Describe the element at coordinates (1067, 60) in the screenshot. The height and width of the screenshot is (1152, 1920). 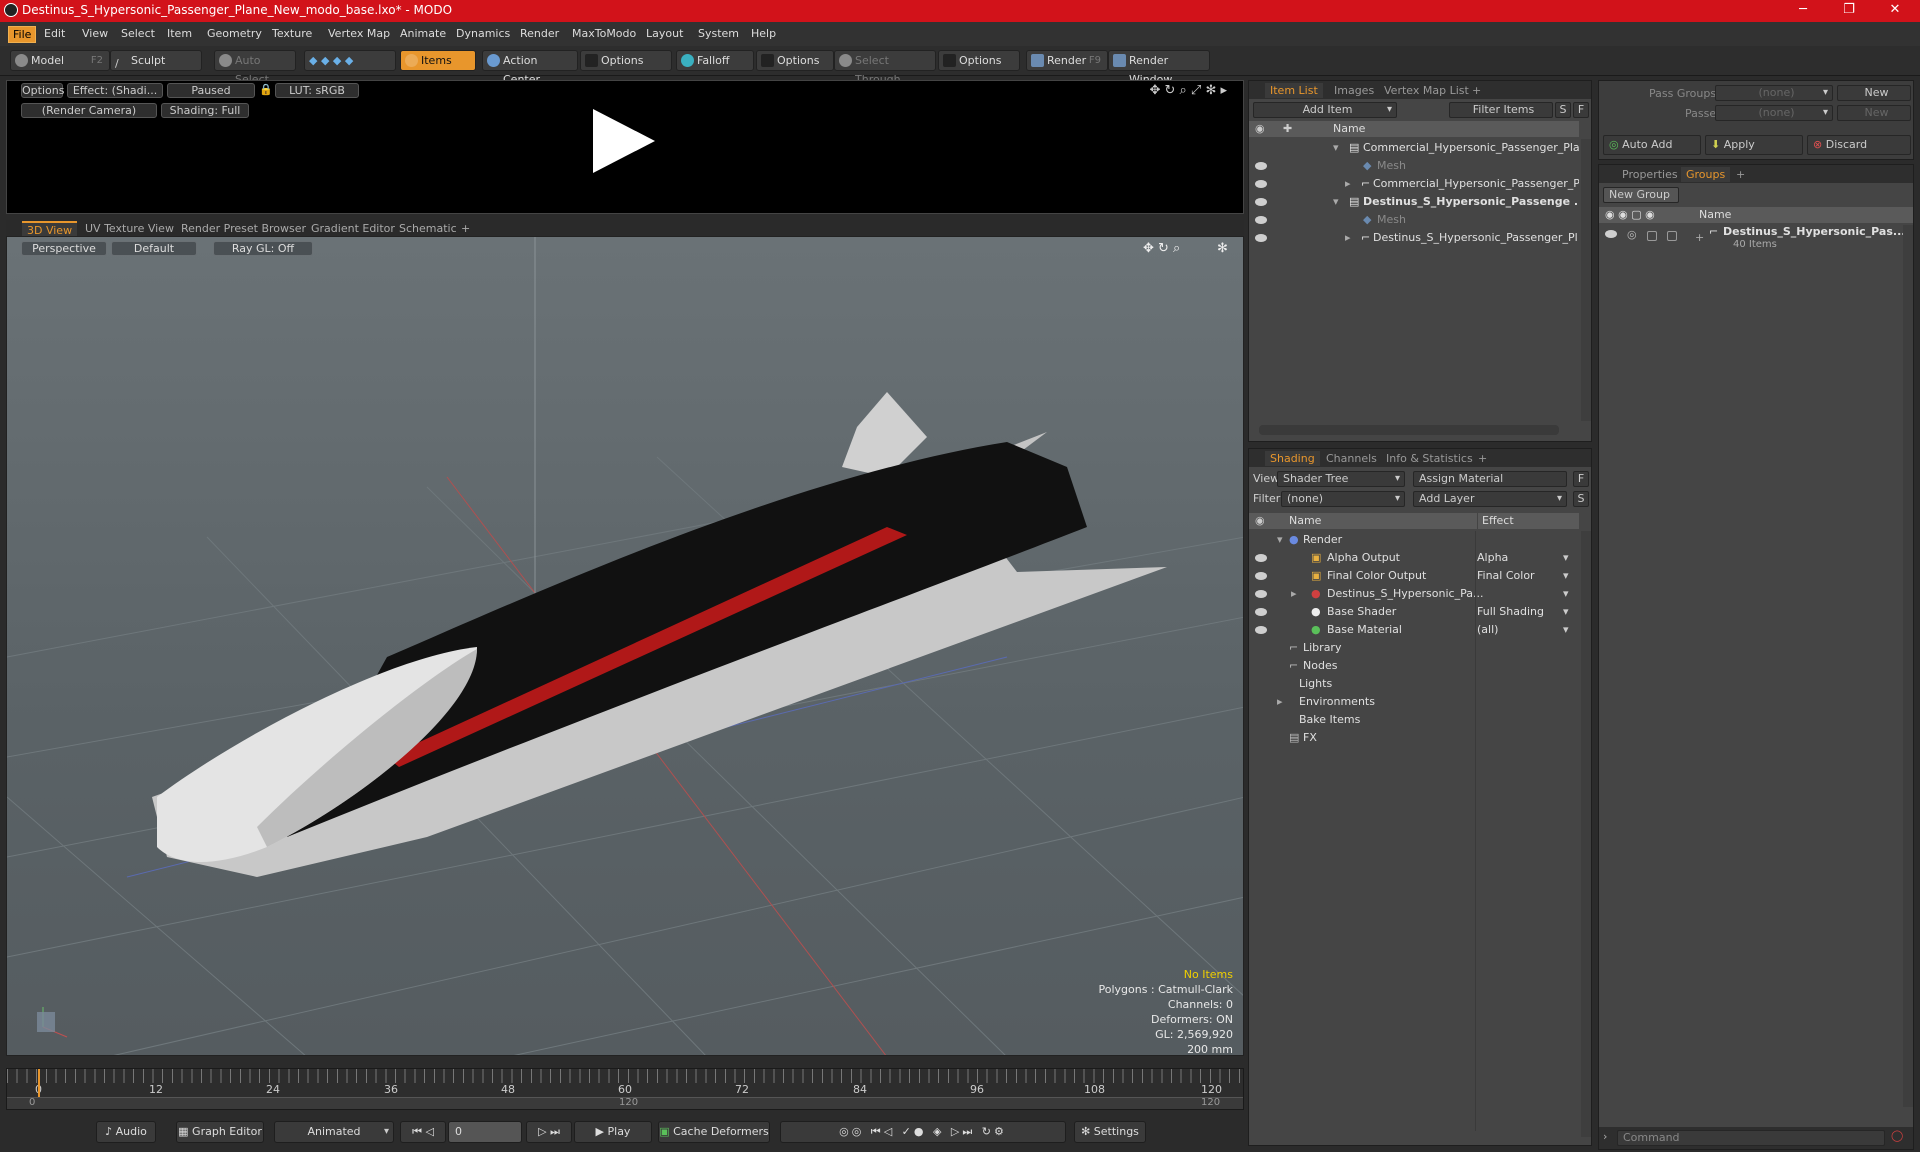
I see `render-button: Render F9` at that location.